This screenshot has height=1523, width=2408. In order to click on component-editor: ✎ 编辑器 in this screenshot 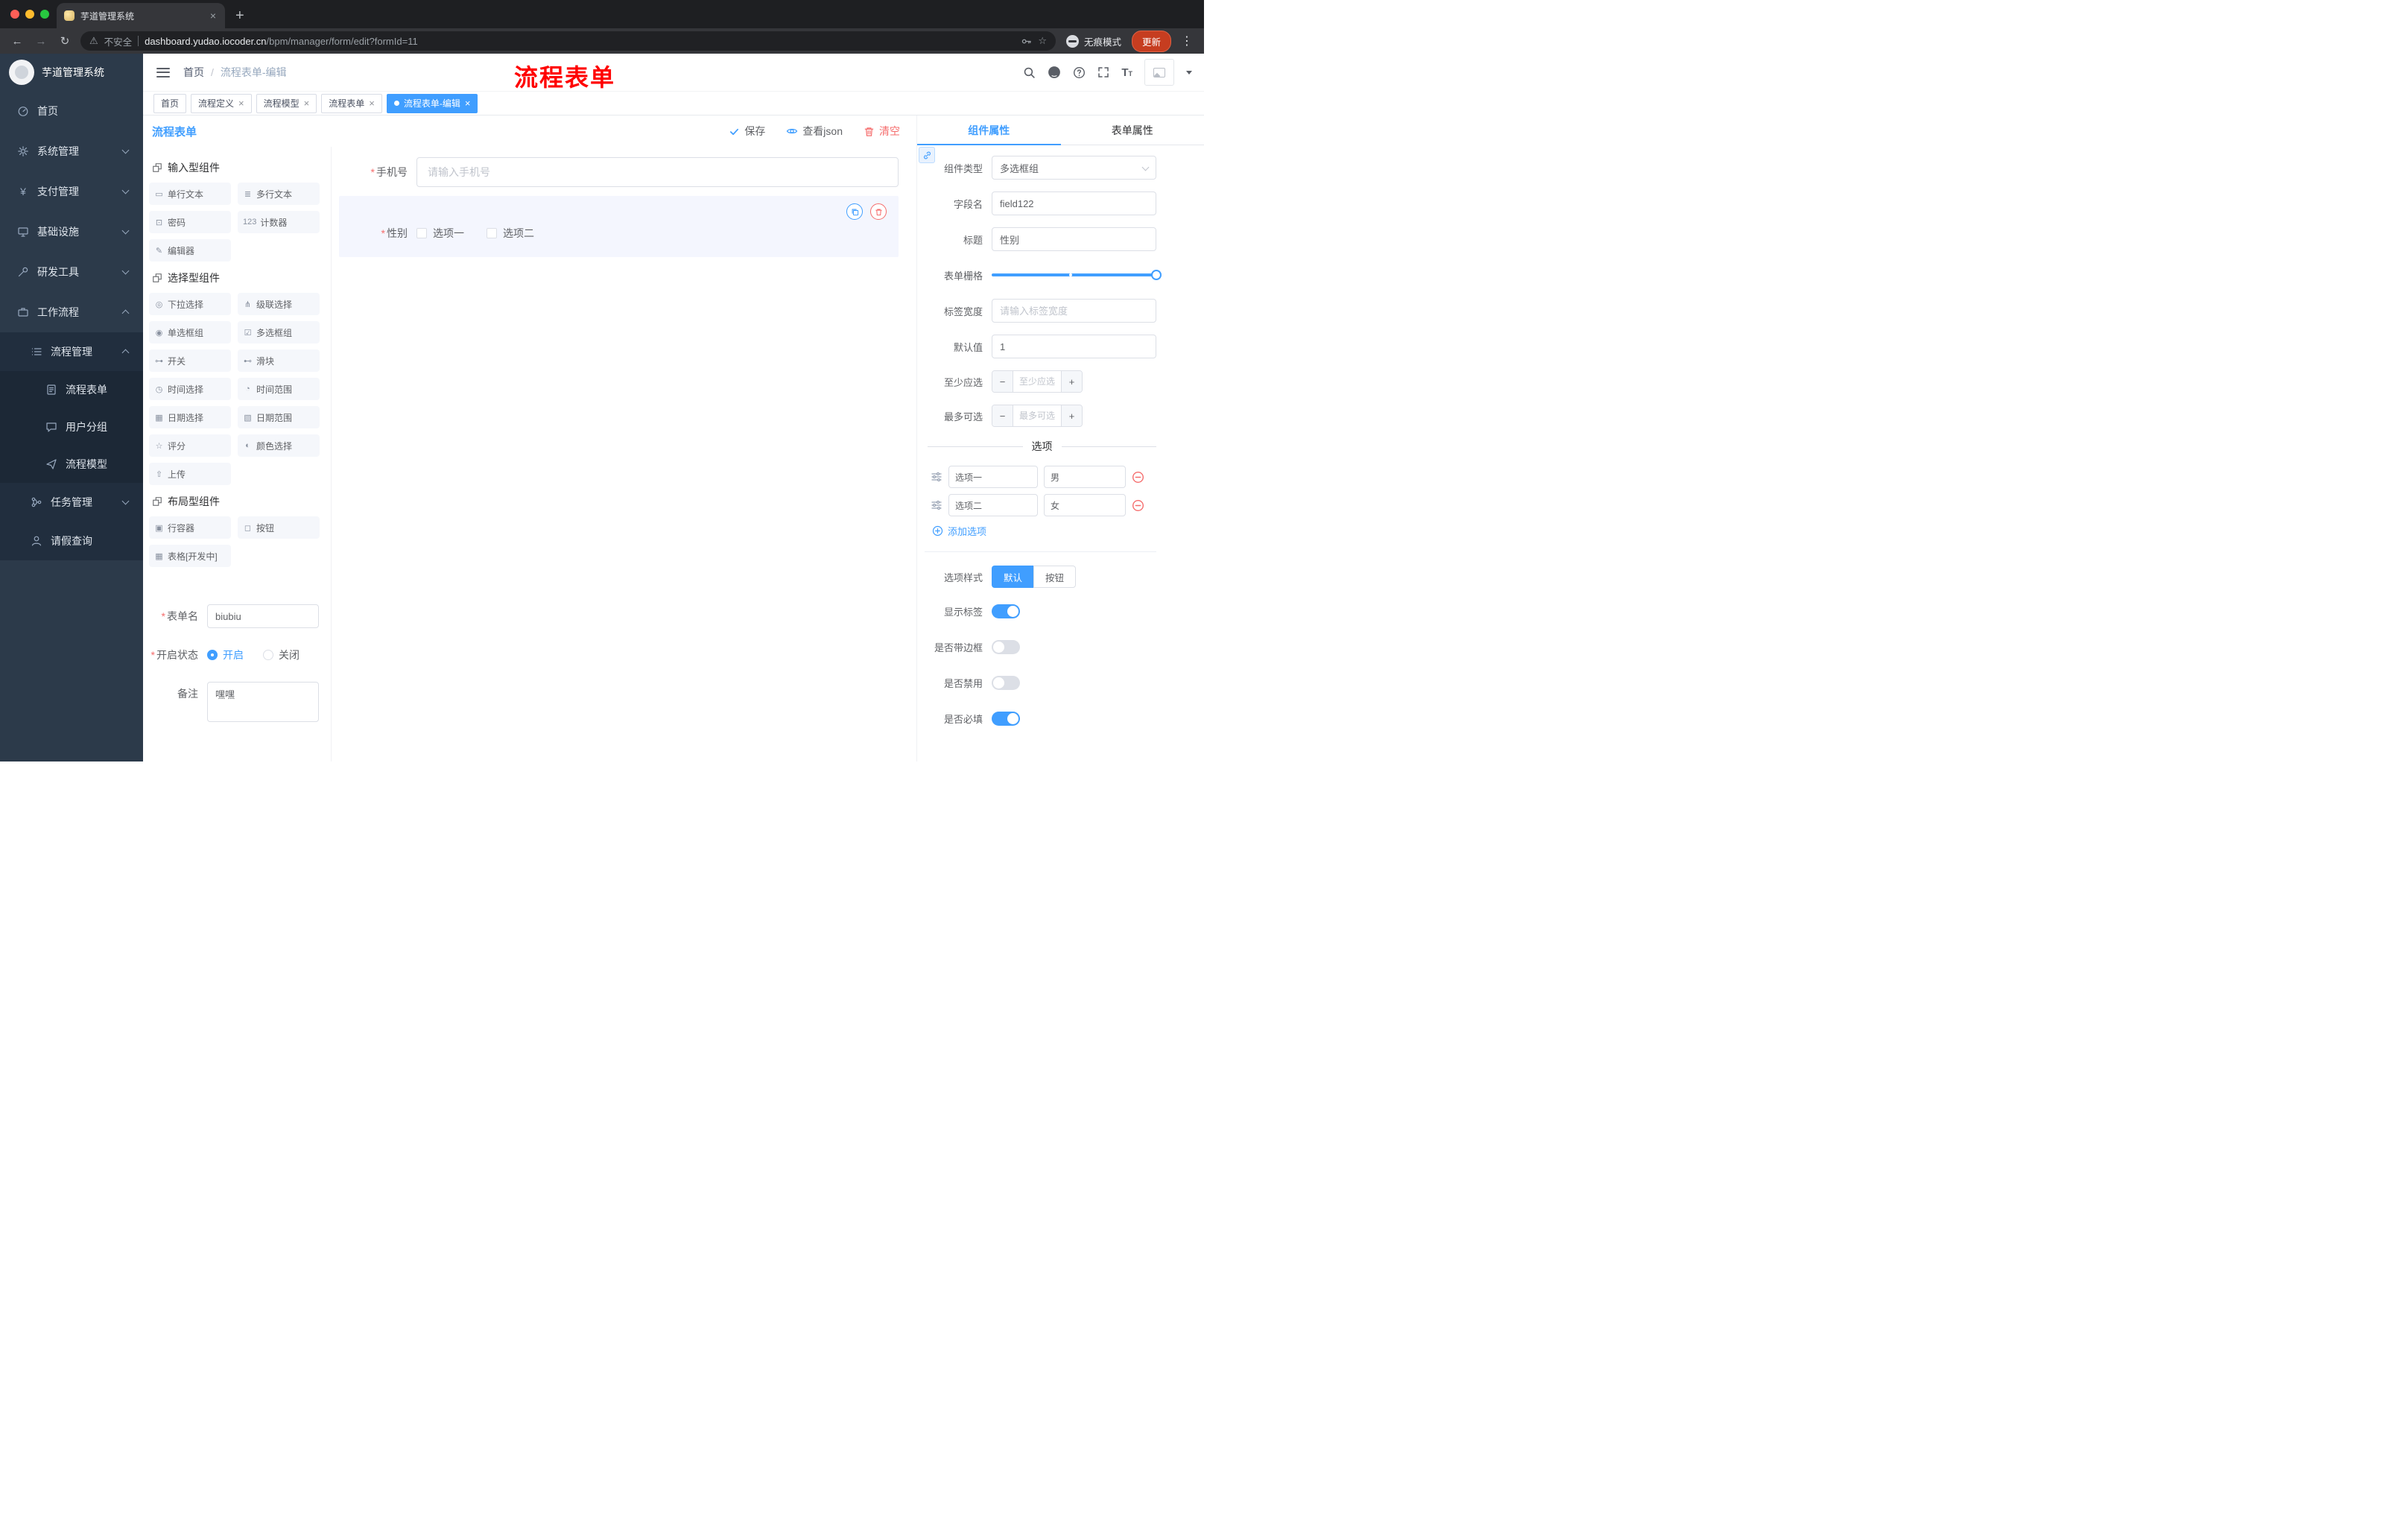, I will do `click(190, 251)`.